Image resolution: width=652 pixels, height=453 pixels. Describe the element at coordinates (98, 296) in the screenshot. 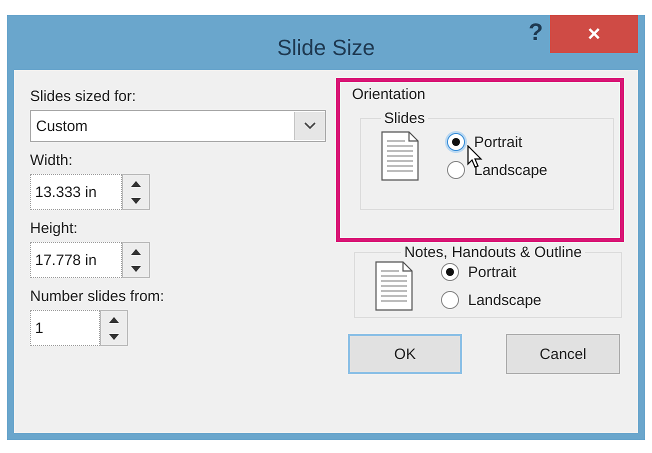

I see `field-label: Number slides from:` at that location.